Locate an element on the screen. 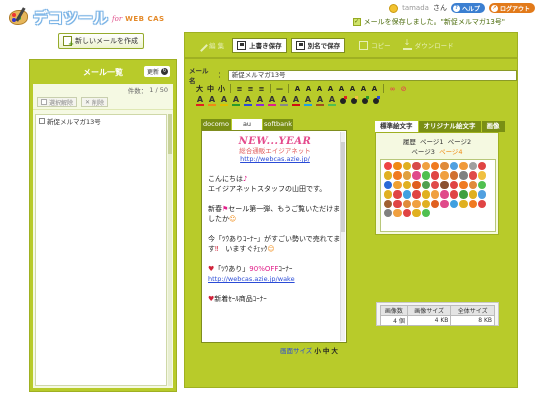 This screenshot has width=545, height=400. page-link: ページ2 is located at coordinates (460, 142).